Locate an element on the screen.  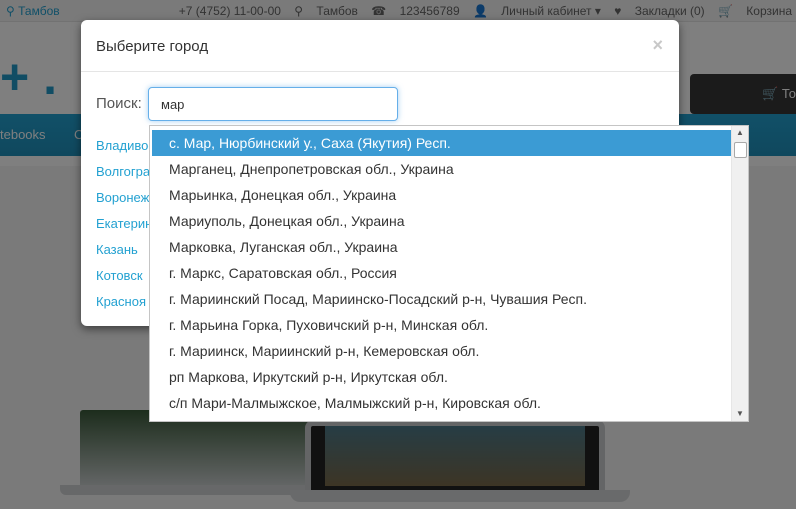
autocomplete-item: г. Маркс, Саратовская обл., Россия is located at coordinates (440, 273).